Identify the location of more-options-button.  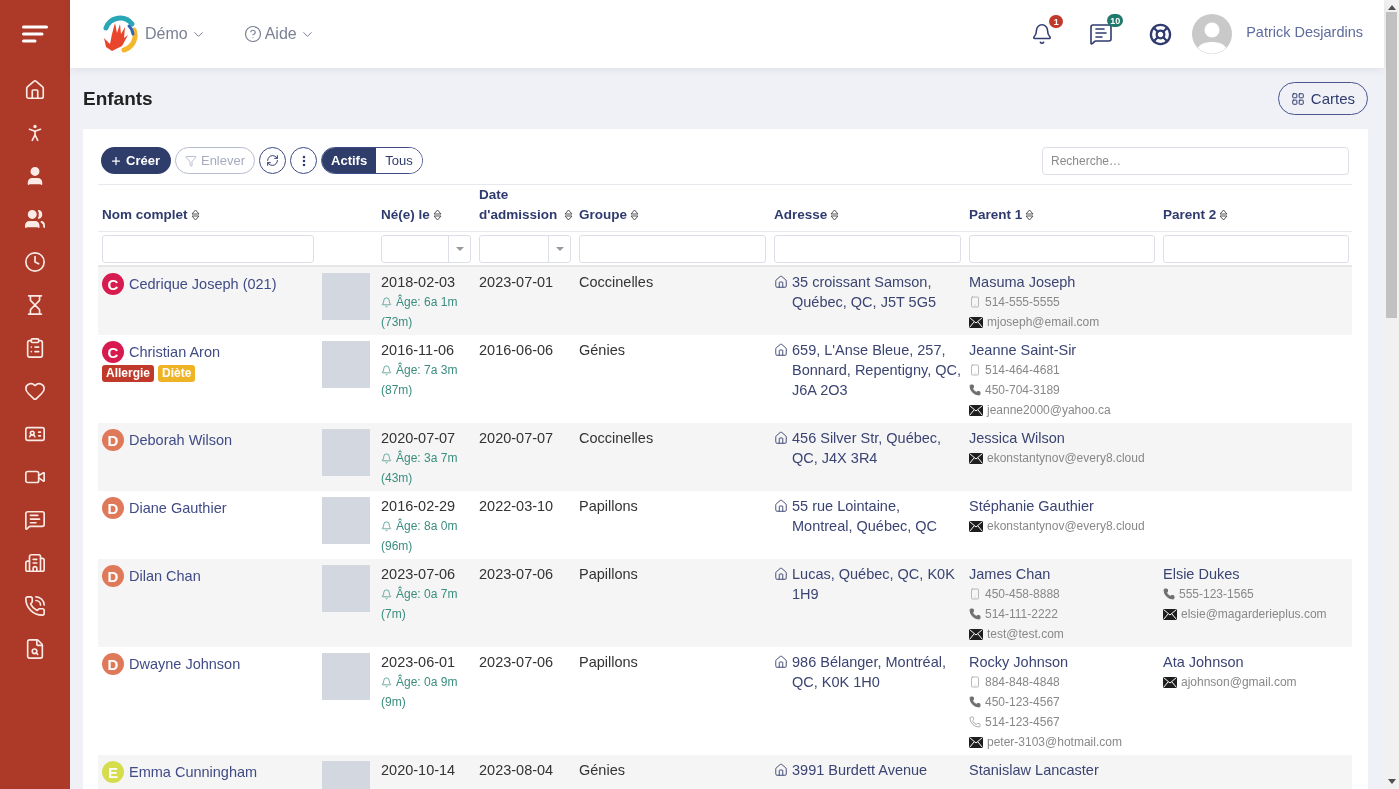
(304, 160).